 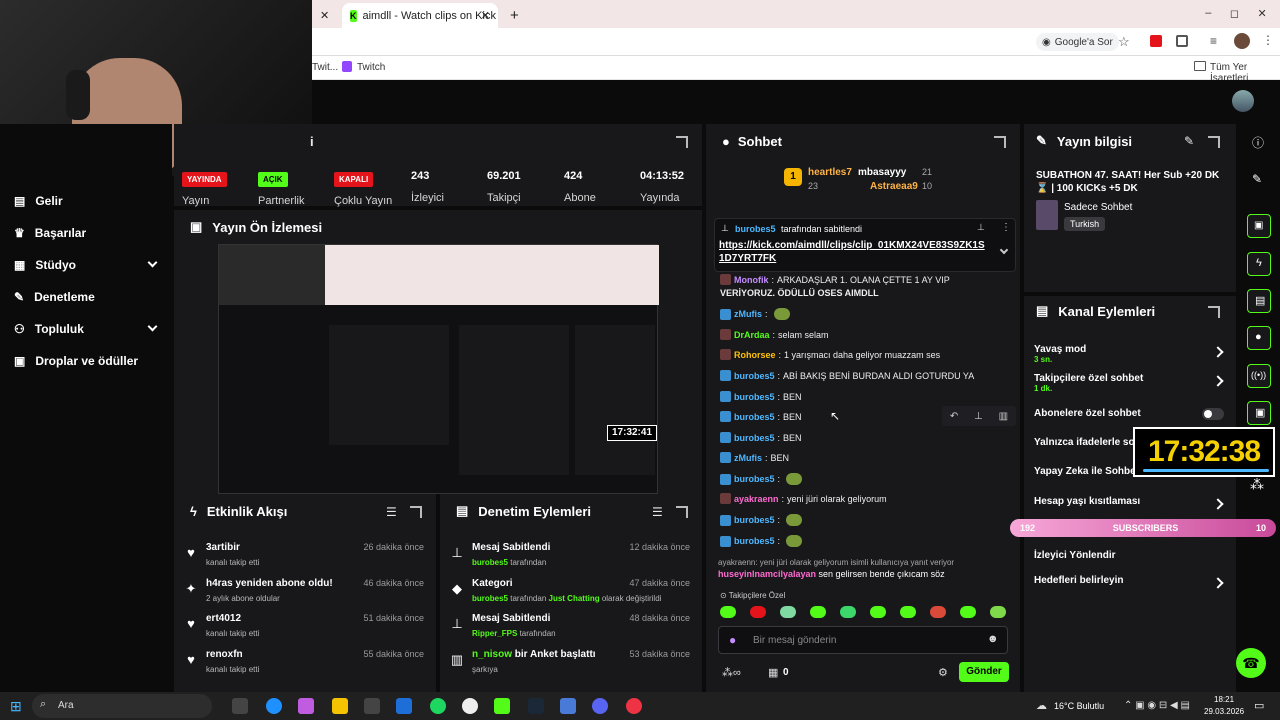 I want to click on action-account-age: Hesap yaşı kısıtlaması, so click(x=1129, y=503).